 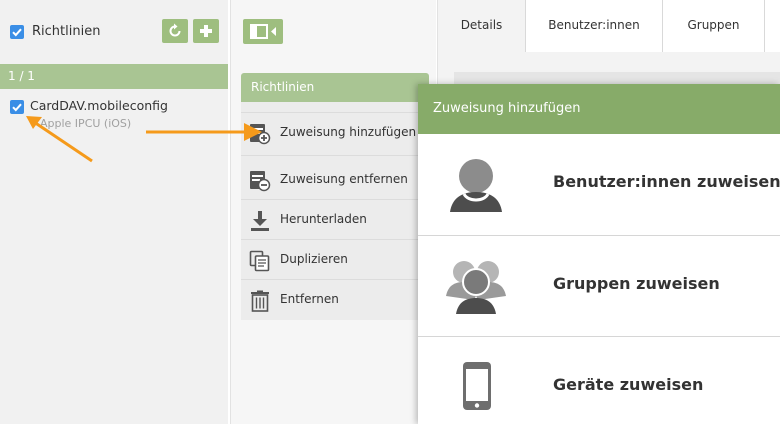 I want to click on tab-details: Details, so click(x=482, y=26).